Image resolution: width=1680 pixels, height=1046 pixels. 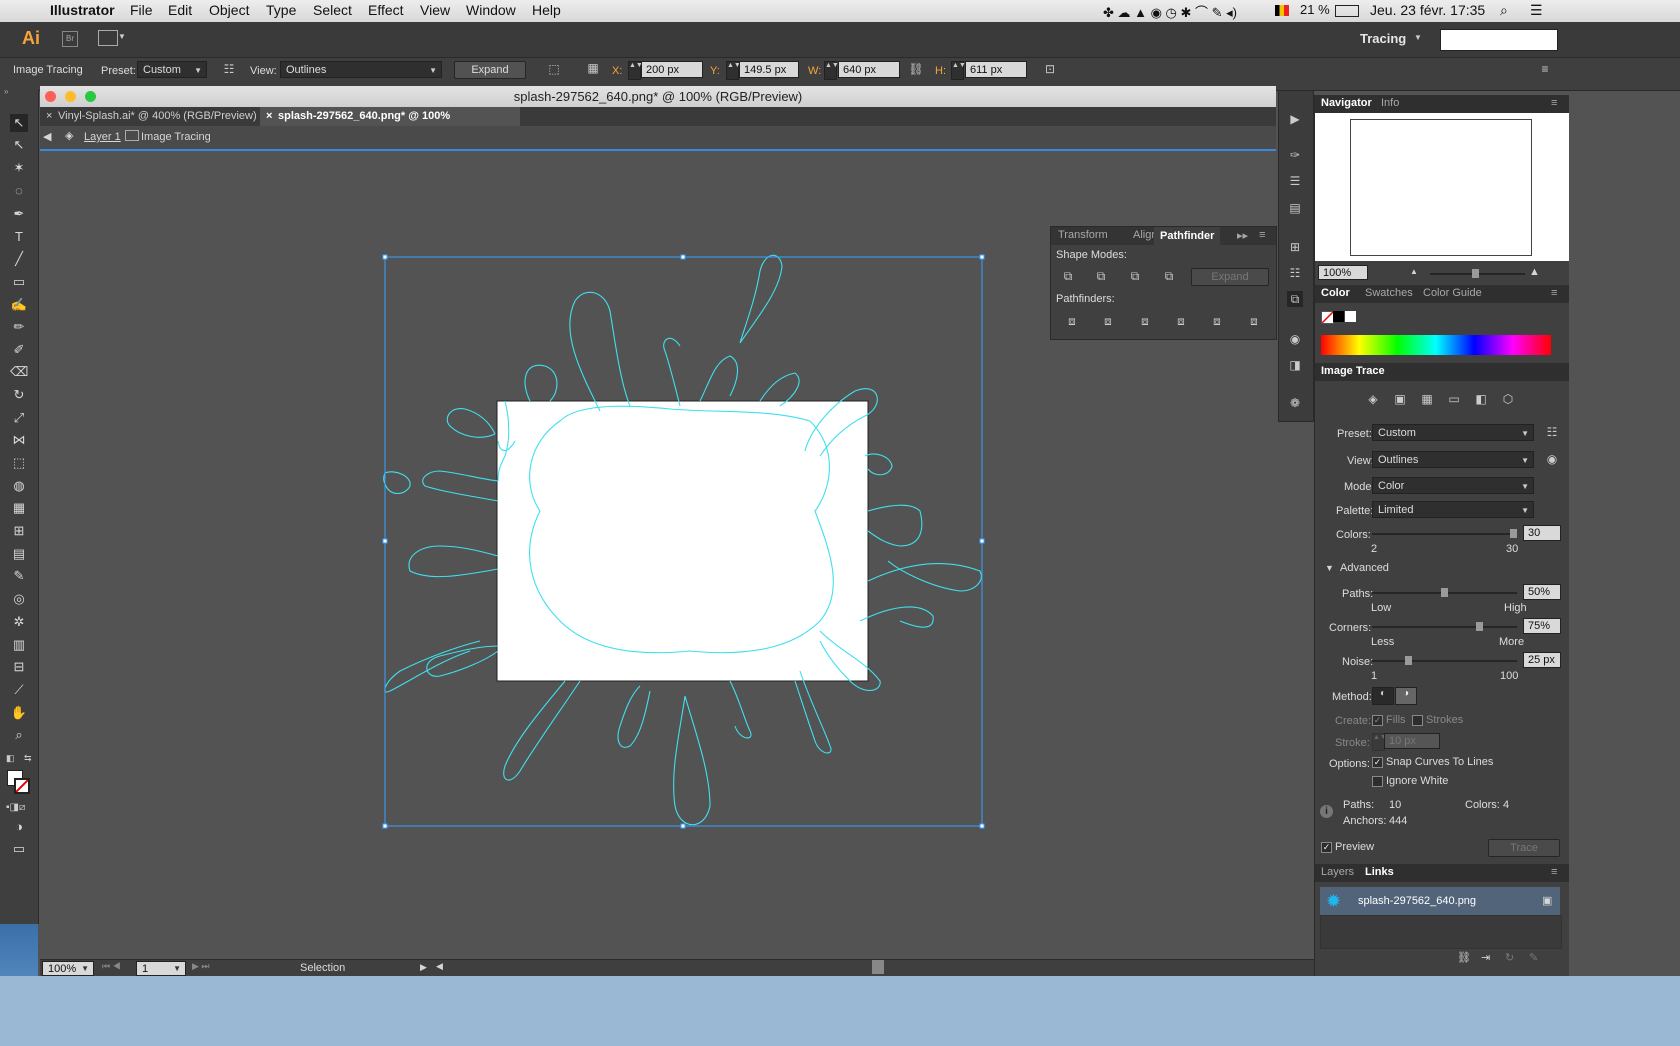 I want to click on transform-icon: ⊡, so click(x=1050, y=69).